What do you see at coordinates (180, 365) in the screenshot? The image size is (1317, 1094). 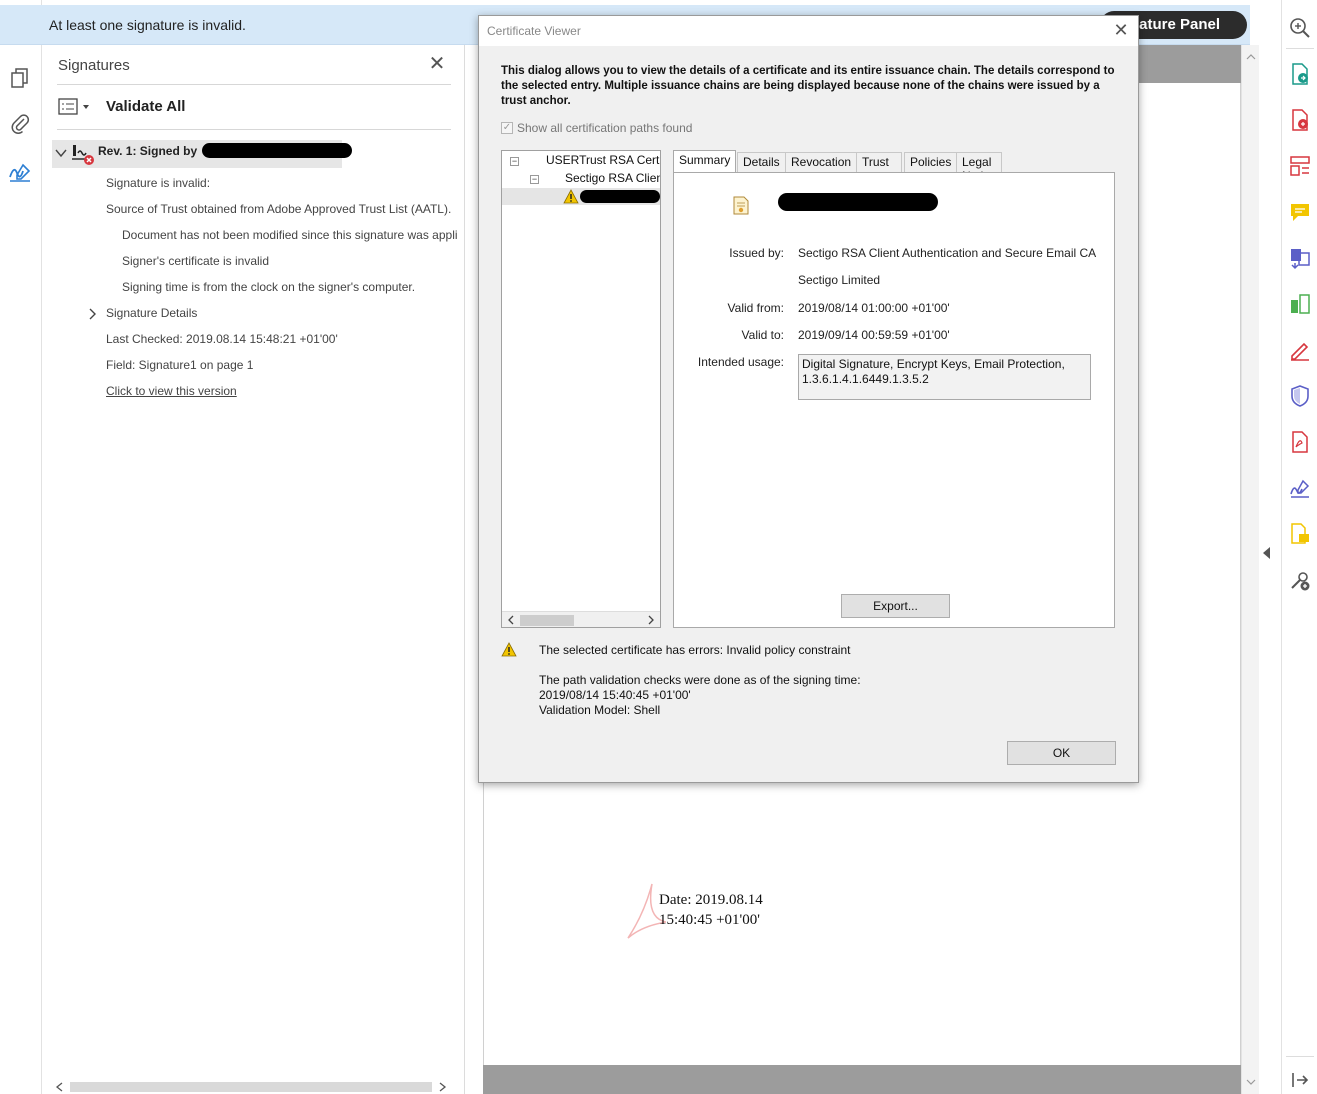 I see `field-info: Field: Signature1 on page 1` at bounding box center [180, 365].